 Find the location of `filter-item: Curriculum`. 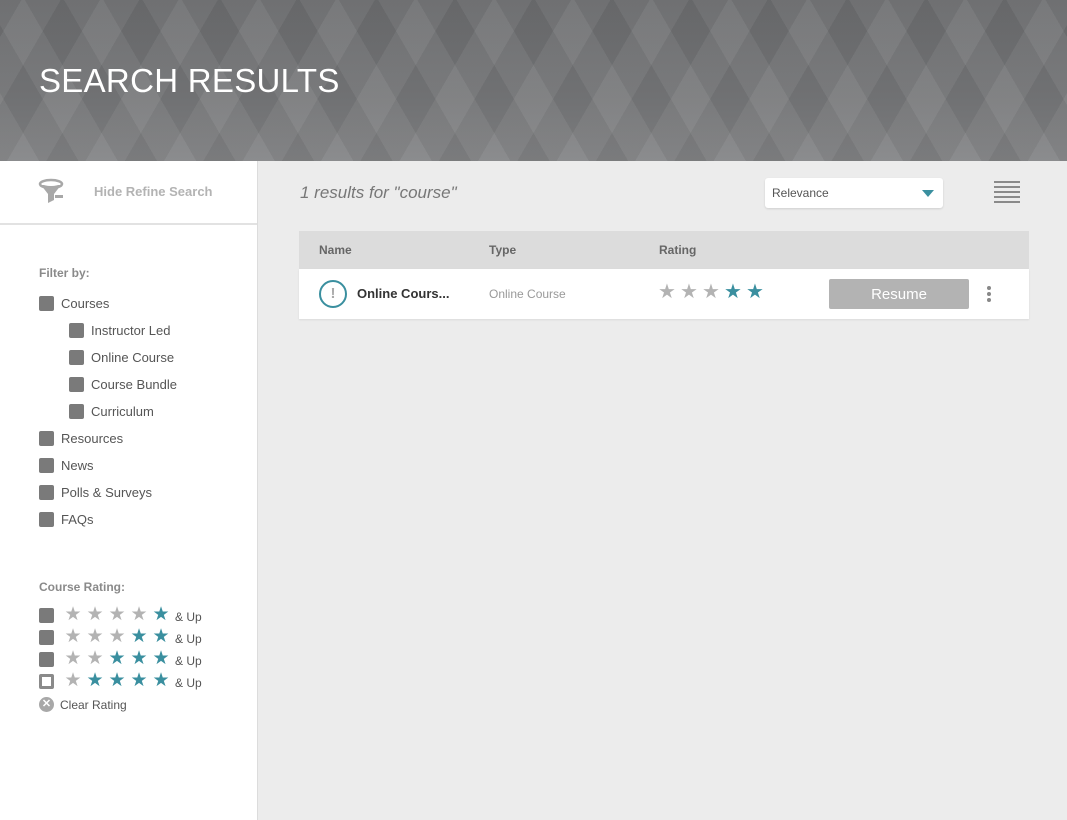

filter-item: Curriculum is located at coordinates (111, 411).